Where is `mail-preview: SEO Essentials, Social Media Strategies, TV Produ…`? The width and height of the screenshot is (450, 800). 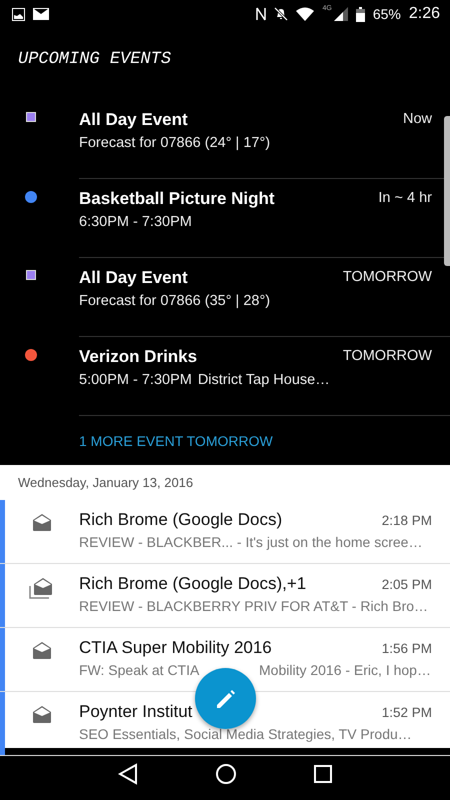
mail-preview: SEO Essentials, Social Media Strategies, TV Produ… is located at coordinates (246, 734).